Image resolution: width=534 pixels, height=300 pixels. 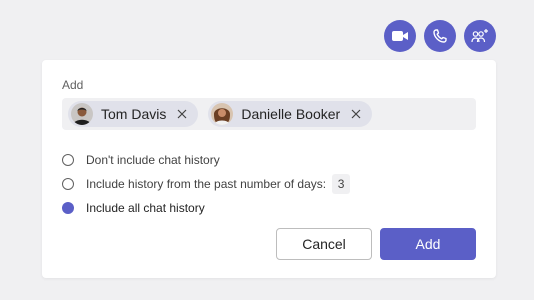 I want to click on video-call-button, so click(x=400, y=36).